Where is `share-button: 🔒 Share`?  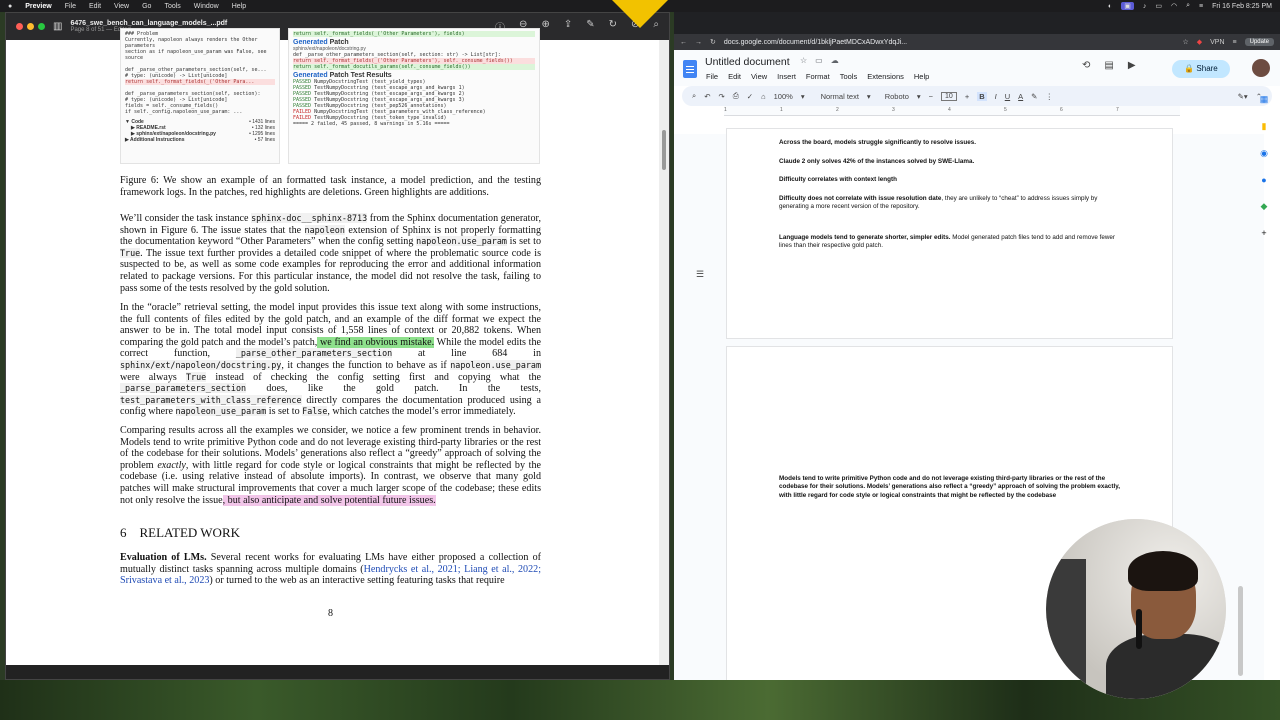
share-button: 🔒 Share is located at coordinates (1201, 69).